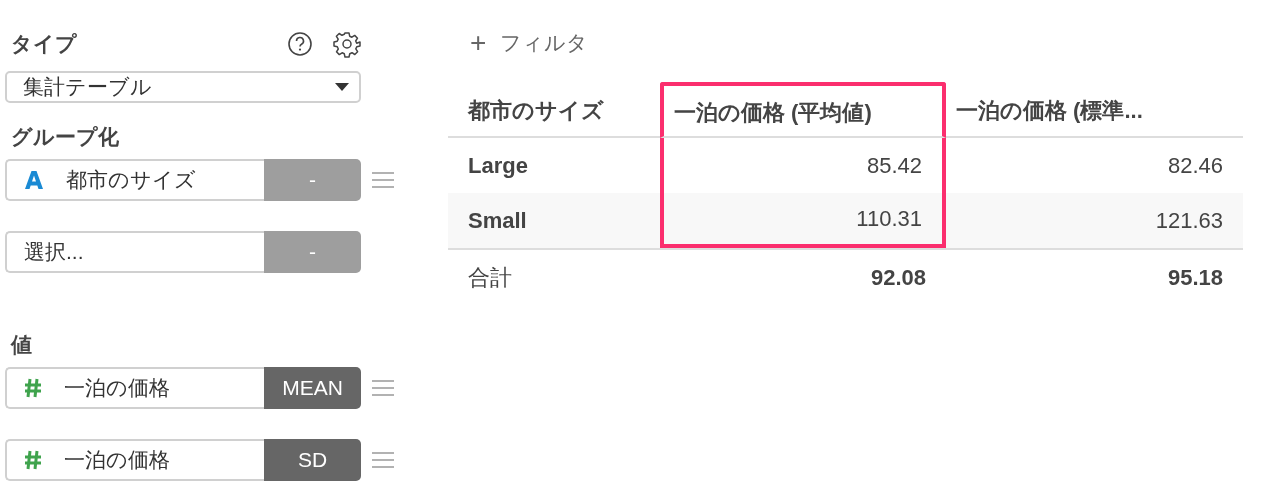  What do you see at coordinates (554, 220) in the screenshot?
I see `table-cell: Small` at bounding box center [554, 220].